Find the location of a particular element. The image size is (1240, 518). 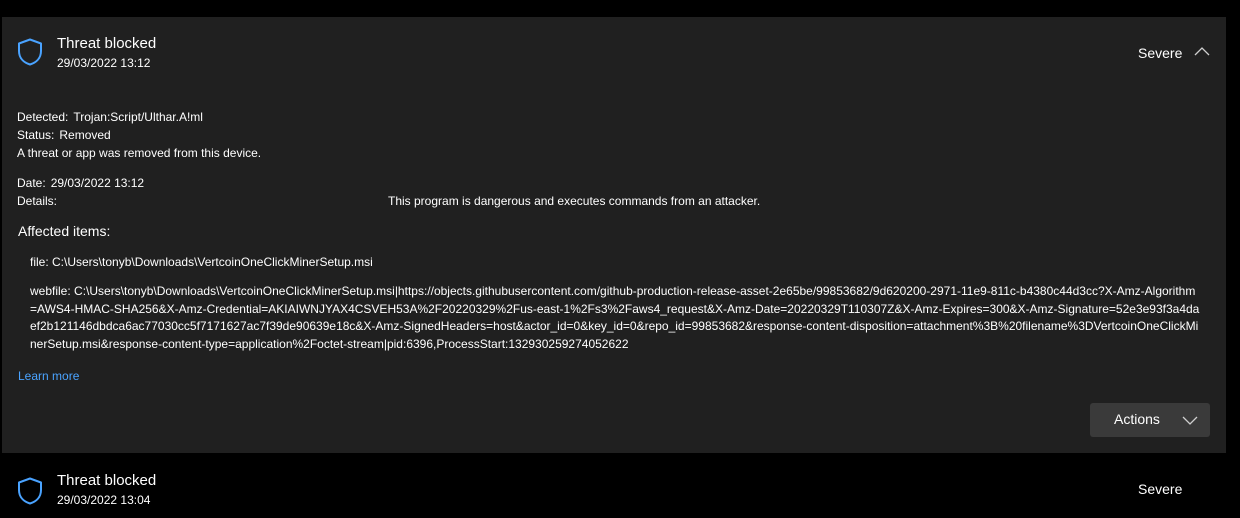

actions-button-label: Actions is located at coordinates (1137, 419).